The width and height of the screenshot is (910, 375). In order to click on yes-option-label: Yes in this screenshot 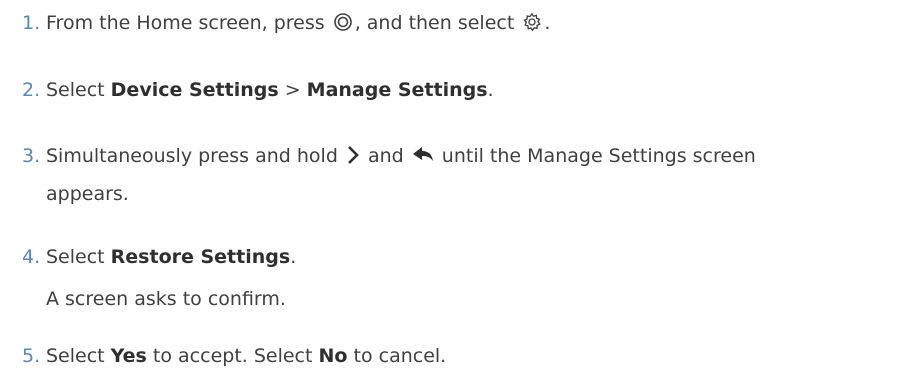, I will do `click(128, 356)`.